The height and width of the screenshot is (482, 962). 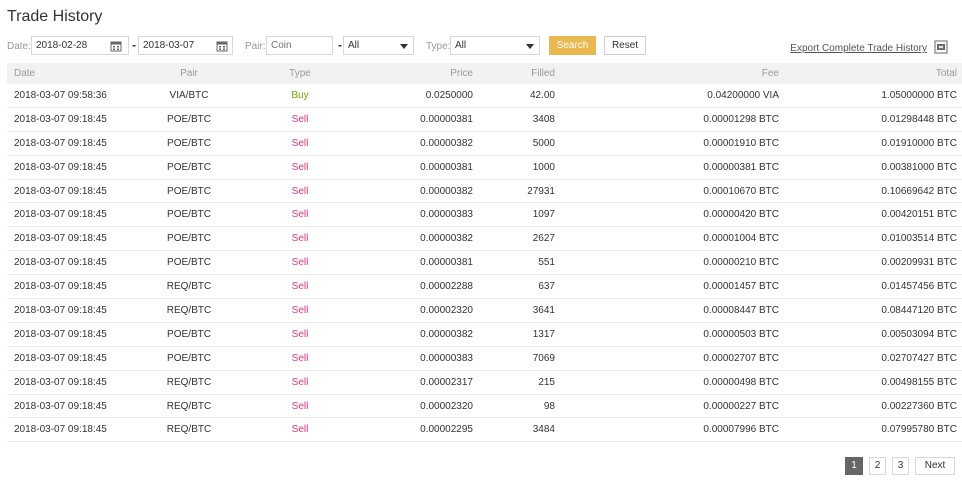 What do you see at coordinates (543, 73) in the screenshot?
I see `header-filled: Filled` at bounding box center [543, 73].